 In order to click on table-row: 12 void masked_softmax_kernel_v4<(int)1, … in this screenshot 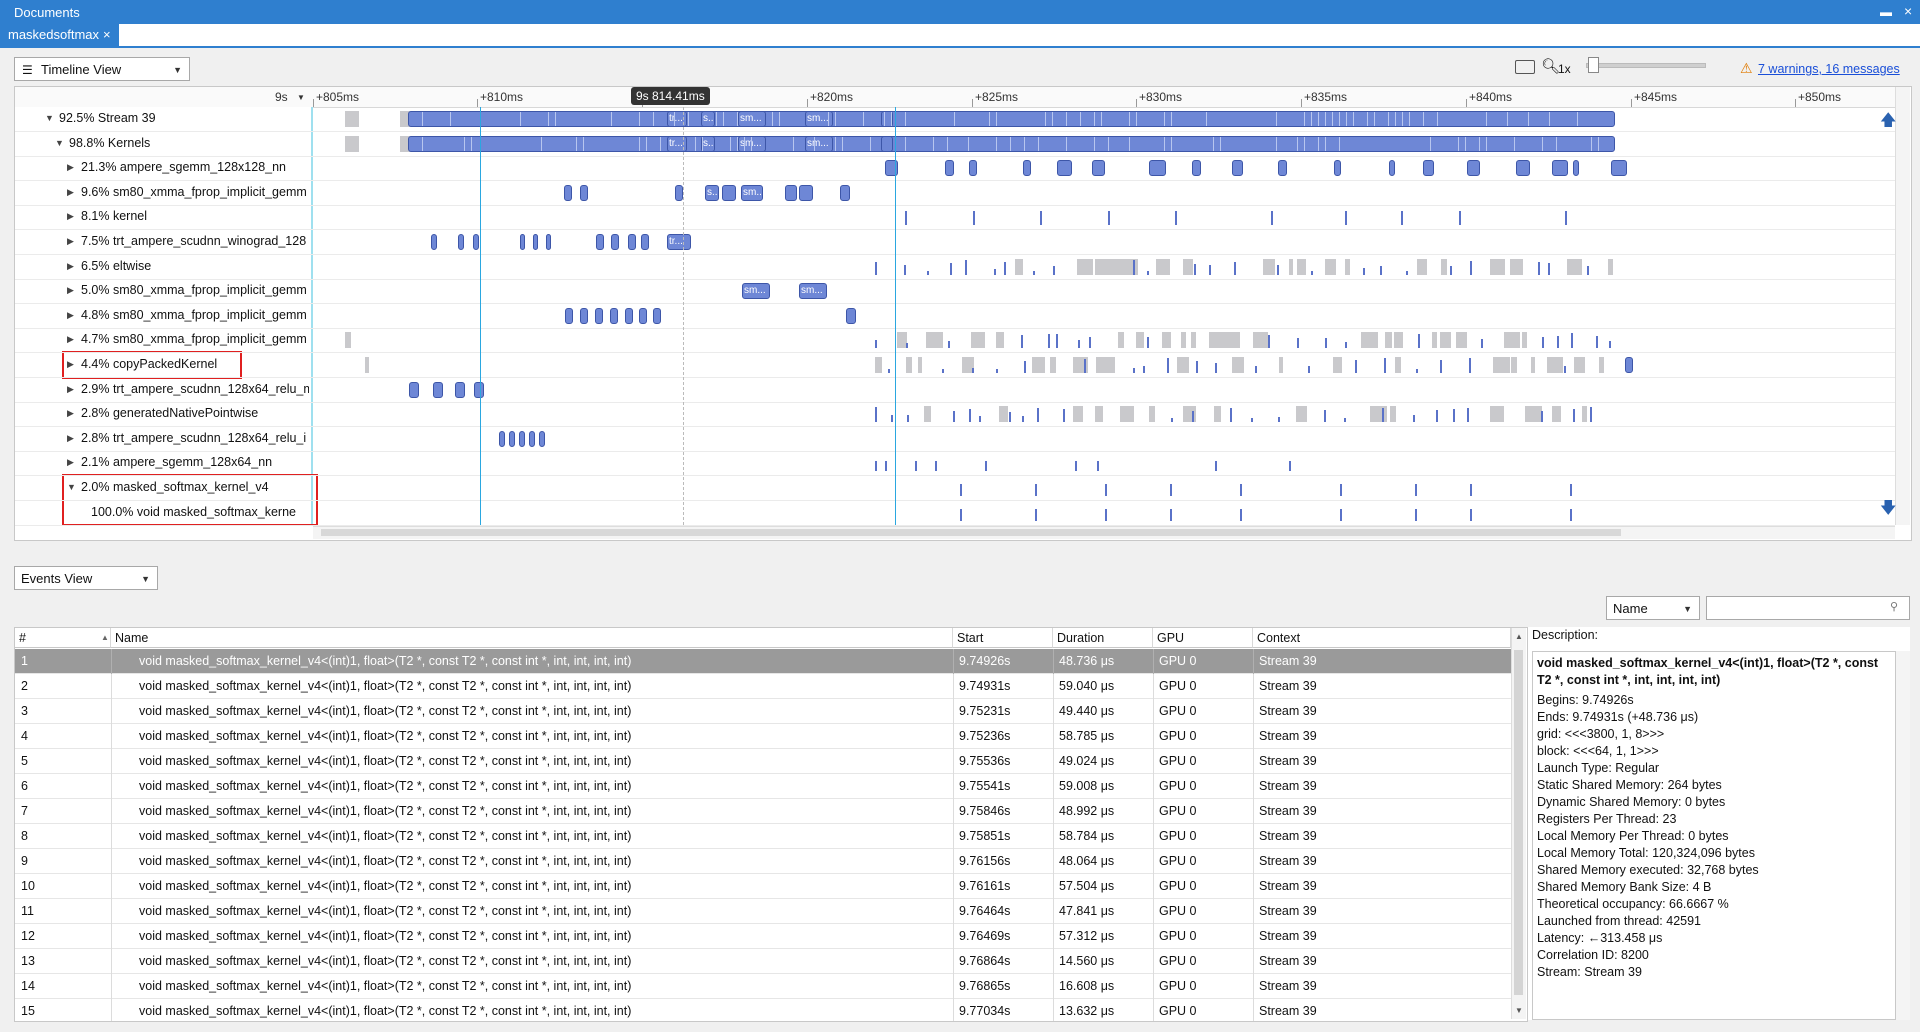, I will do `click(763, 936)`.